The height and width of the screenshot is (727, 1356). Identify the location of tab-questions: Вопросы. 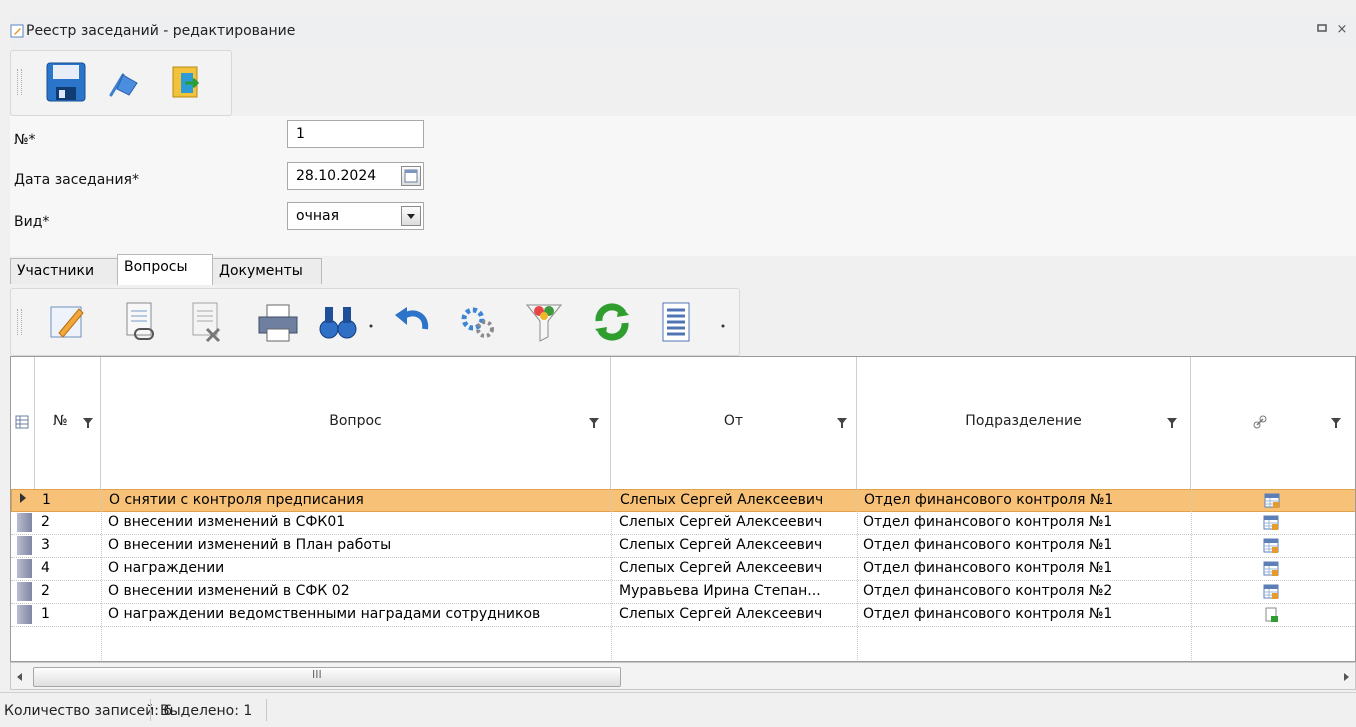
(165, 269).